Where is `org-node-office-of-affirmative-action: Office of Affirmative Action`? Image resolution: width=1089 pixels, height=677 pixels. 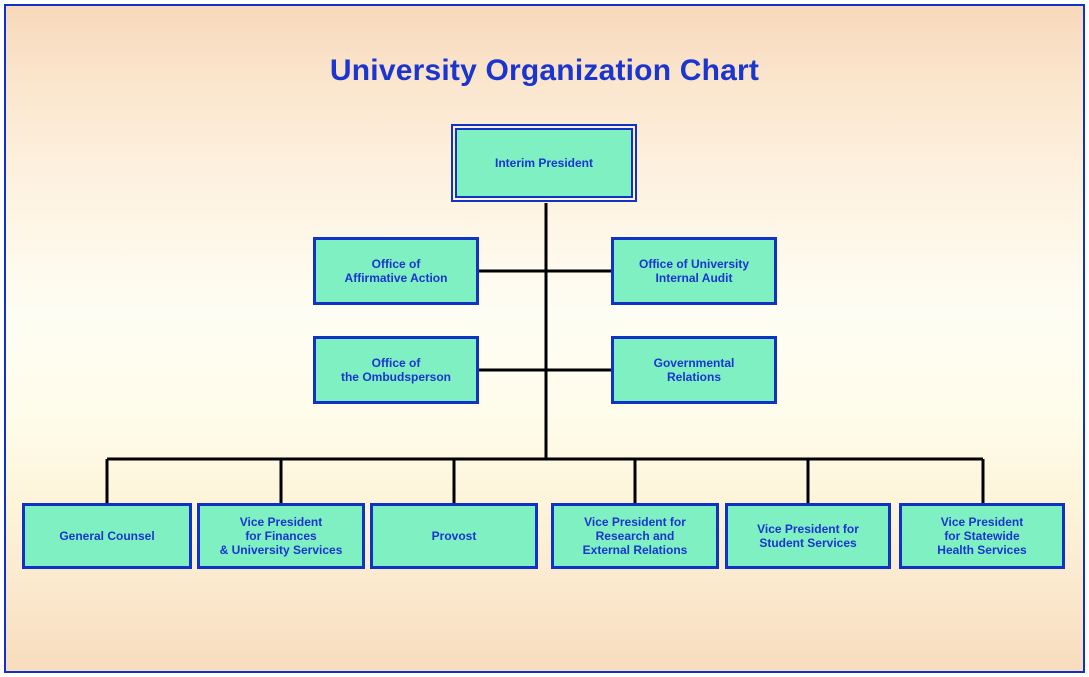
org-node-office-of-affirmative-action: Office of Affirmative Action is located at coordinates (396, 271).